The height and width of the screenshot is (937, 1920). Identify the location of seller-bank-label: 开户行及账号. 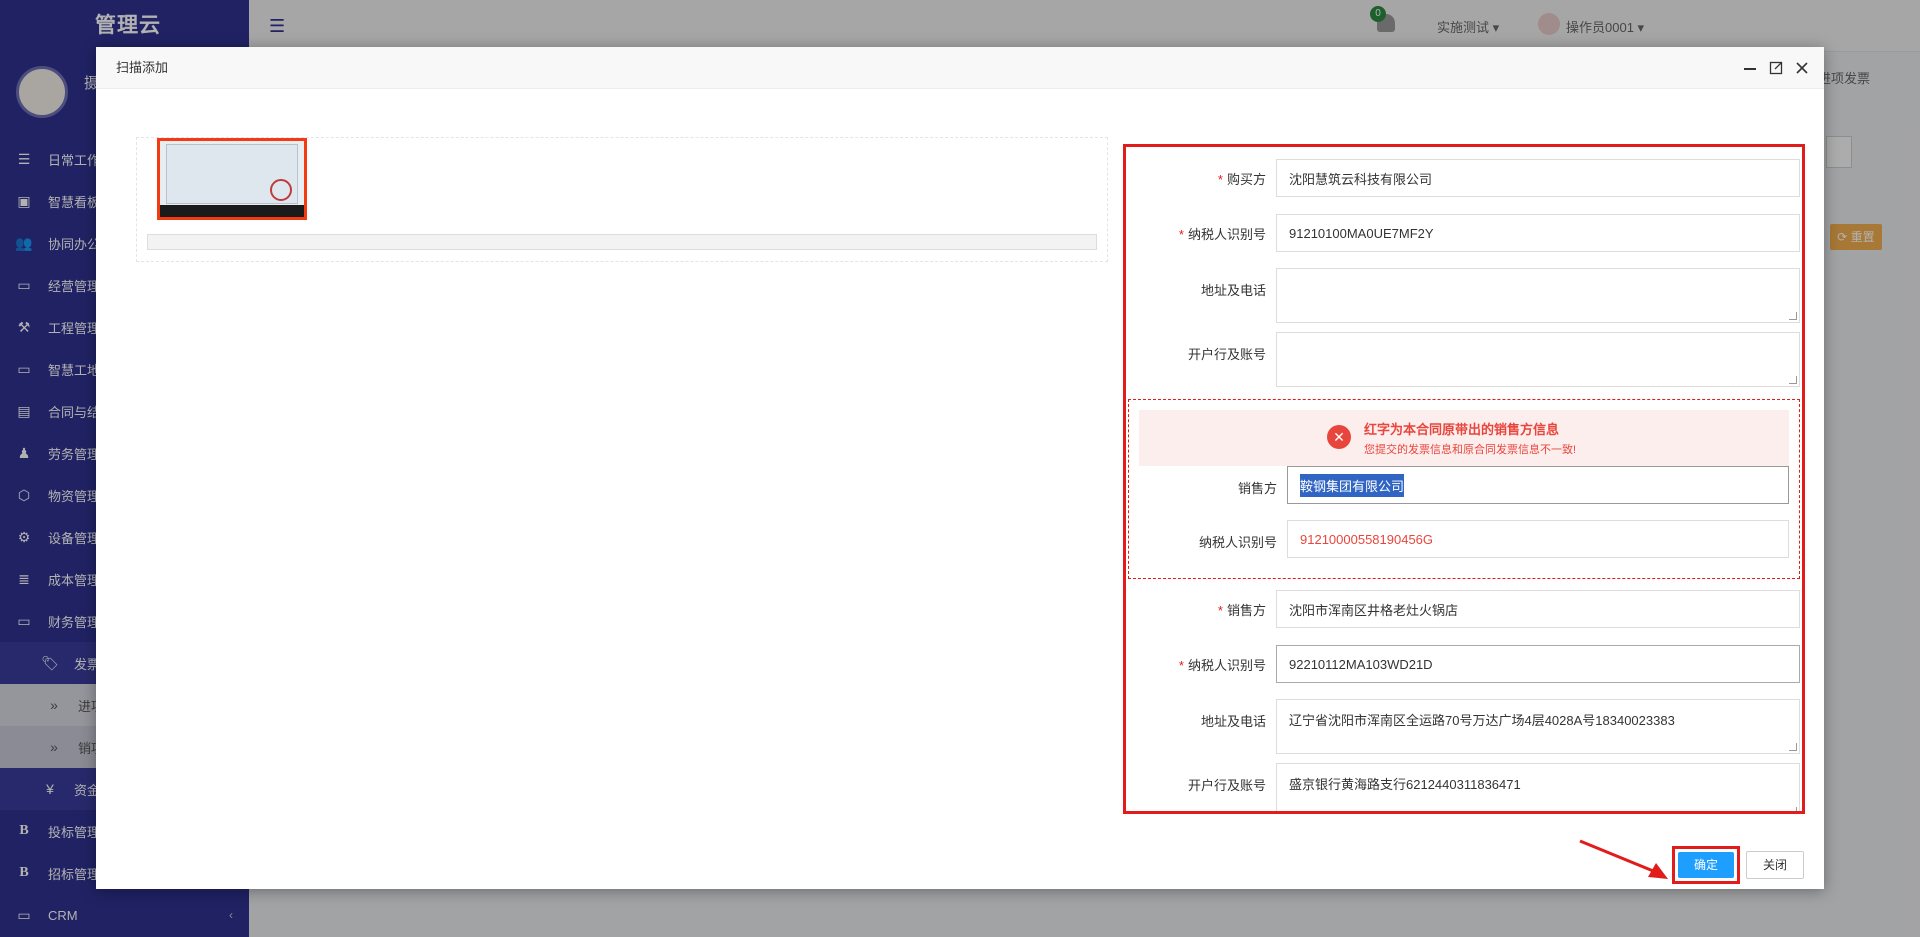
(1226, 785).